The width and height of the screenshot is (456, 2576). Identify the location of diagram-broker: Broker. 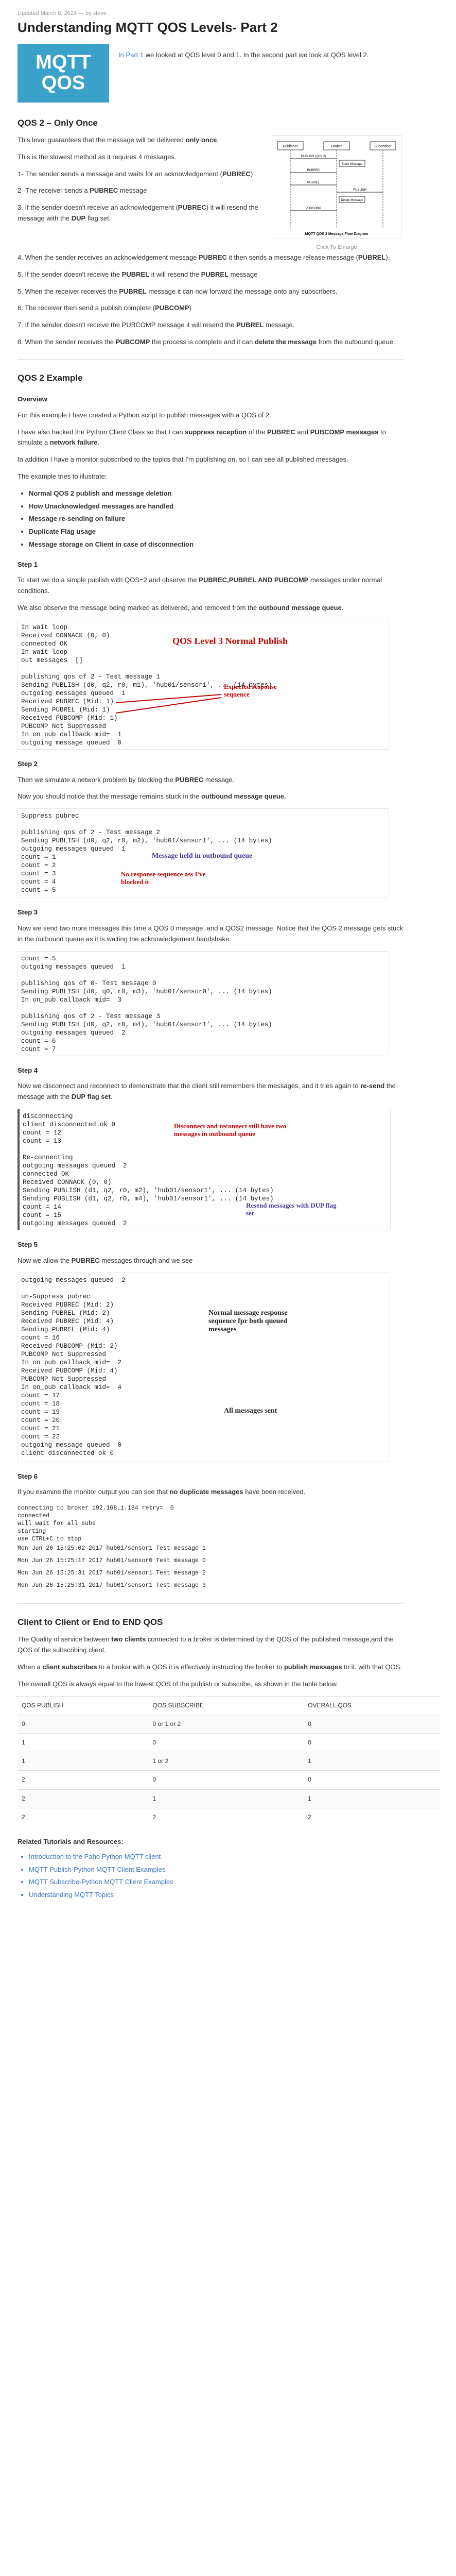
(336, 146).